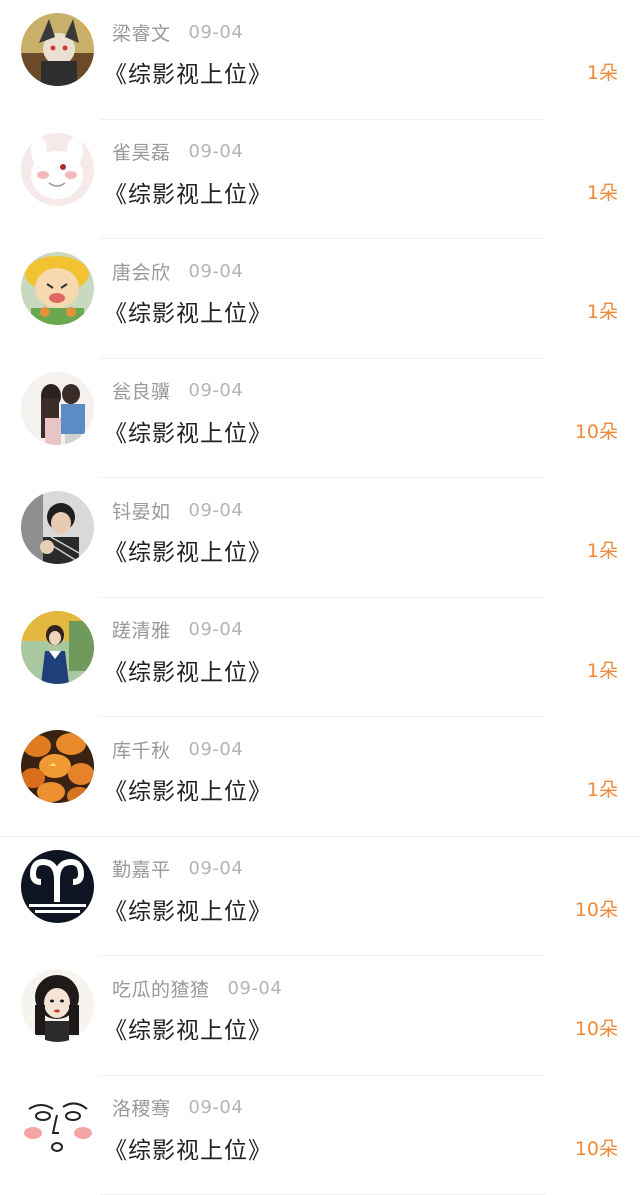  Describe the element at coordinates (320, 658) in the screenshot. I see `list-item: 蹉清雅 09-04 《综影视上位》 1朵` at that location.